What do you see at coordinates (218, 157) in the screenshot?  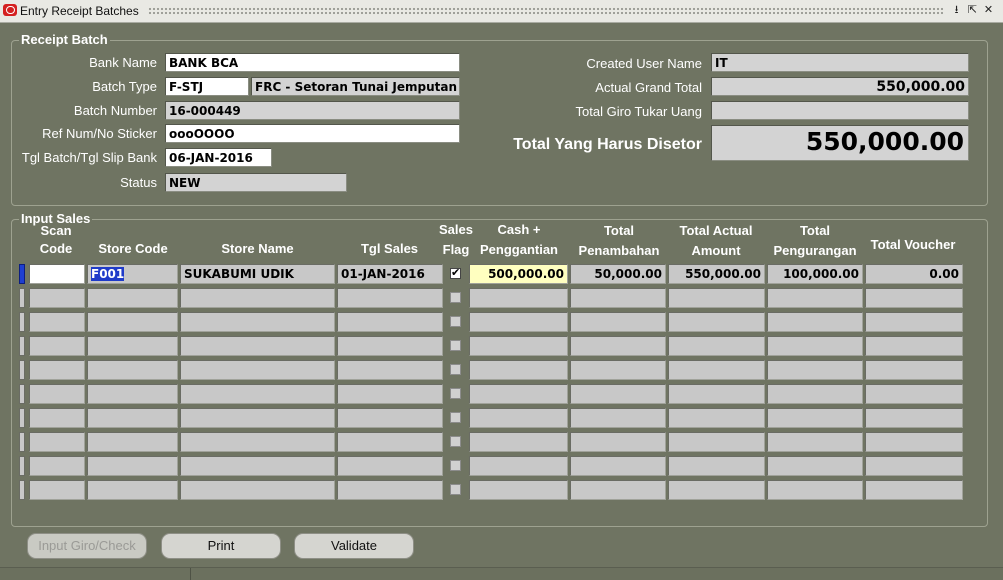 I see `tgl-batch-field: 06-JAN-2016` at bounding box center [218, 157].